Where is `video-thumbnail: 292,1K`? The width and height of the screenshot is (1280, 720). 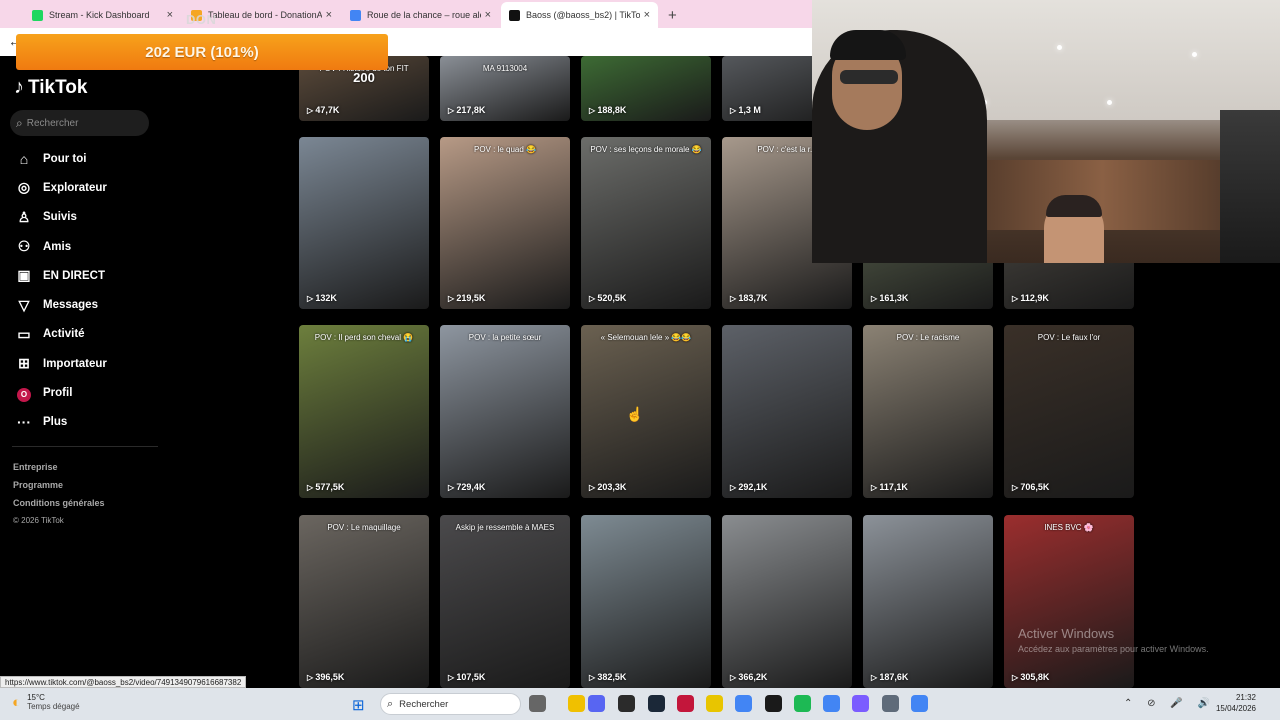 video-thumbnail: 292,1K is located at coordinates (787, 411).